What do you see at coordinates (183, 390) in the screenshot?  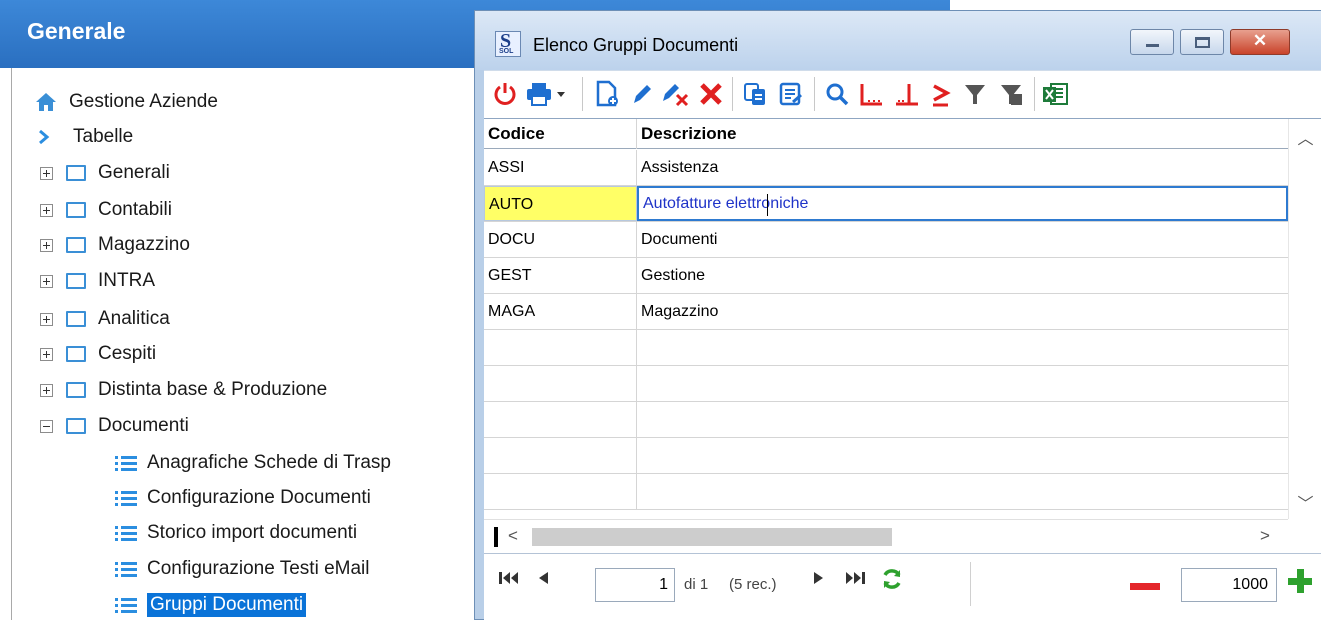 I see `tree-node-distinta-base: Distinta base & Produzione` at bounding box center [183, 390].